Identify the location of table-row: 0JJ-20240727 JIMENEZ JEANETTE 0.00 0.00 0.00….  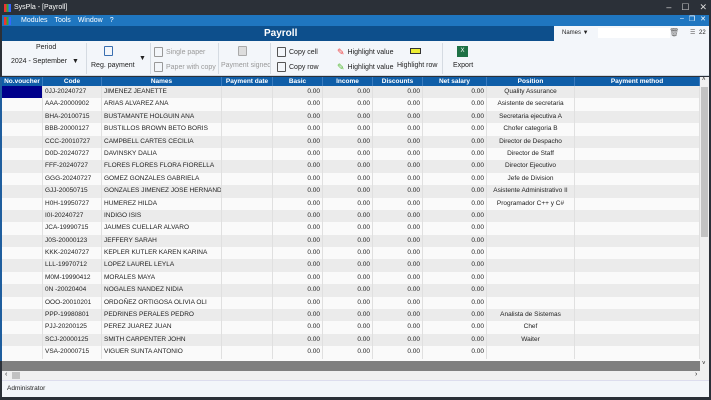
(351, 92).